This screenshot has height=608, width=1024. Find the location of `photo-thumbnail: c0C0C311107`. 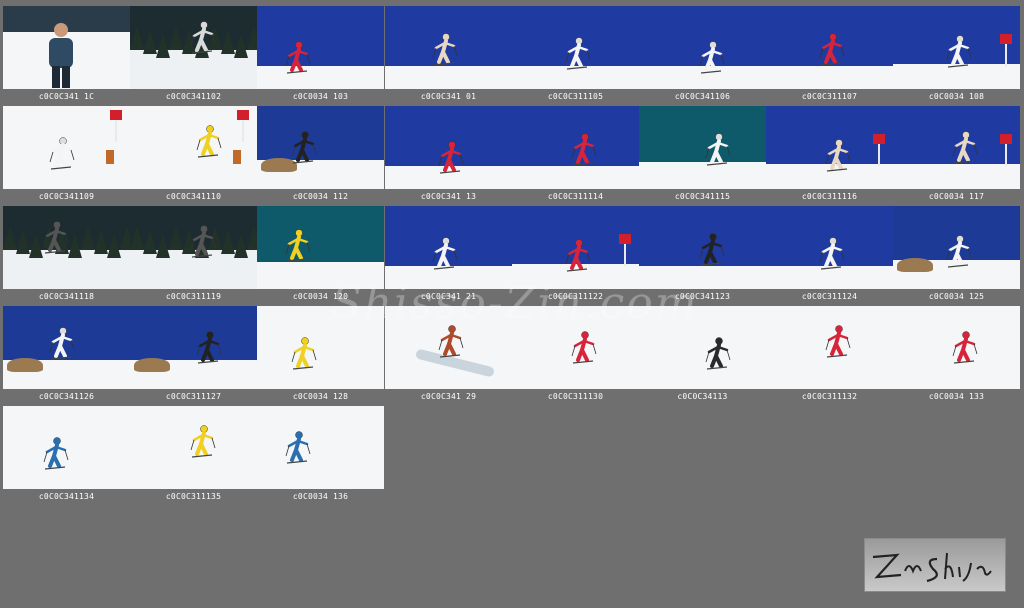

photo-thumbnail: c0C0C311107 is located at coordinates (829, 54).